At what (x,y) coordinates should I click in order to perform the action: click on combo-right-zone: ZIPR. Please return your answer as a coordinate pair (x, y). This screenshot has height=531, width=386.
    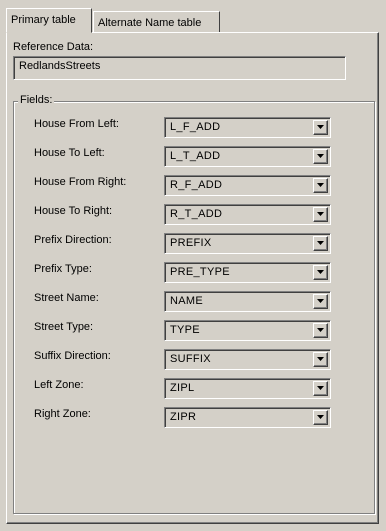
    Looking at the image, I should click on (247, 417).